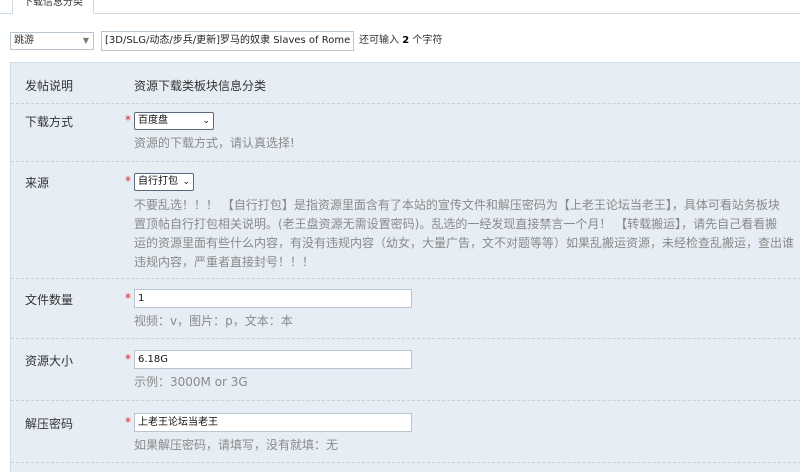 Image resolution: width=800 pixels, height=472 pixels. Describe the element at coordinates (213, 321) in the screenshot. I see `file-count-hint: 视频：v，图片：p，文本：本` at that location.